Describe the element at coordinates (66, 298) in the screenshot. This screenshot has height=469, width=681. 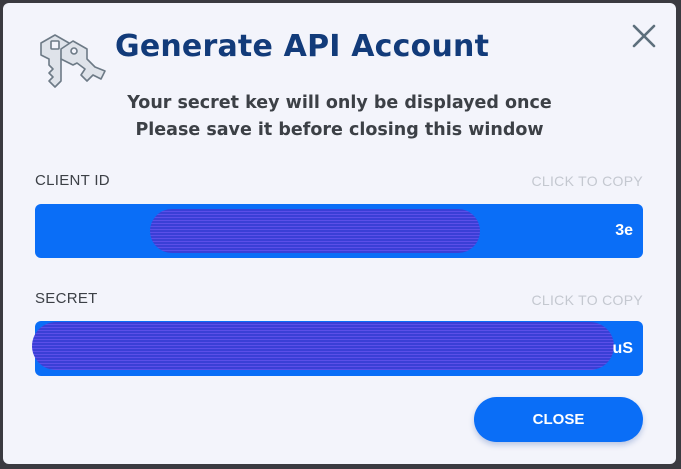
I see `secret-label: SECRET` at that location.